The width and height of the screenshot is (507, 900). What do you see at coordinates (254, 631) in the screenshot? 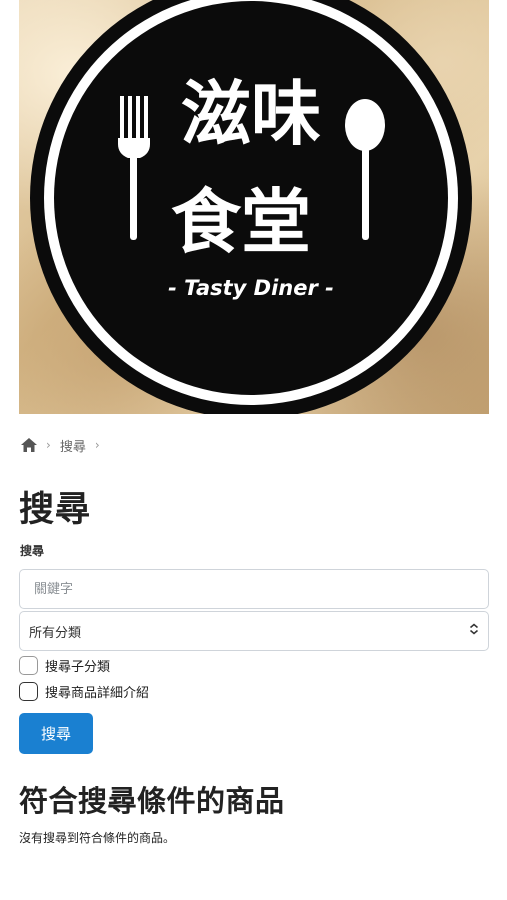
I see `category-select: 所有分類` at bounding box center [254, 631].